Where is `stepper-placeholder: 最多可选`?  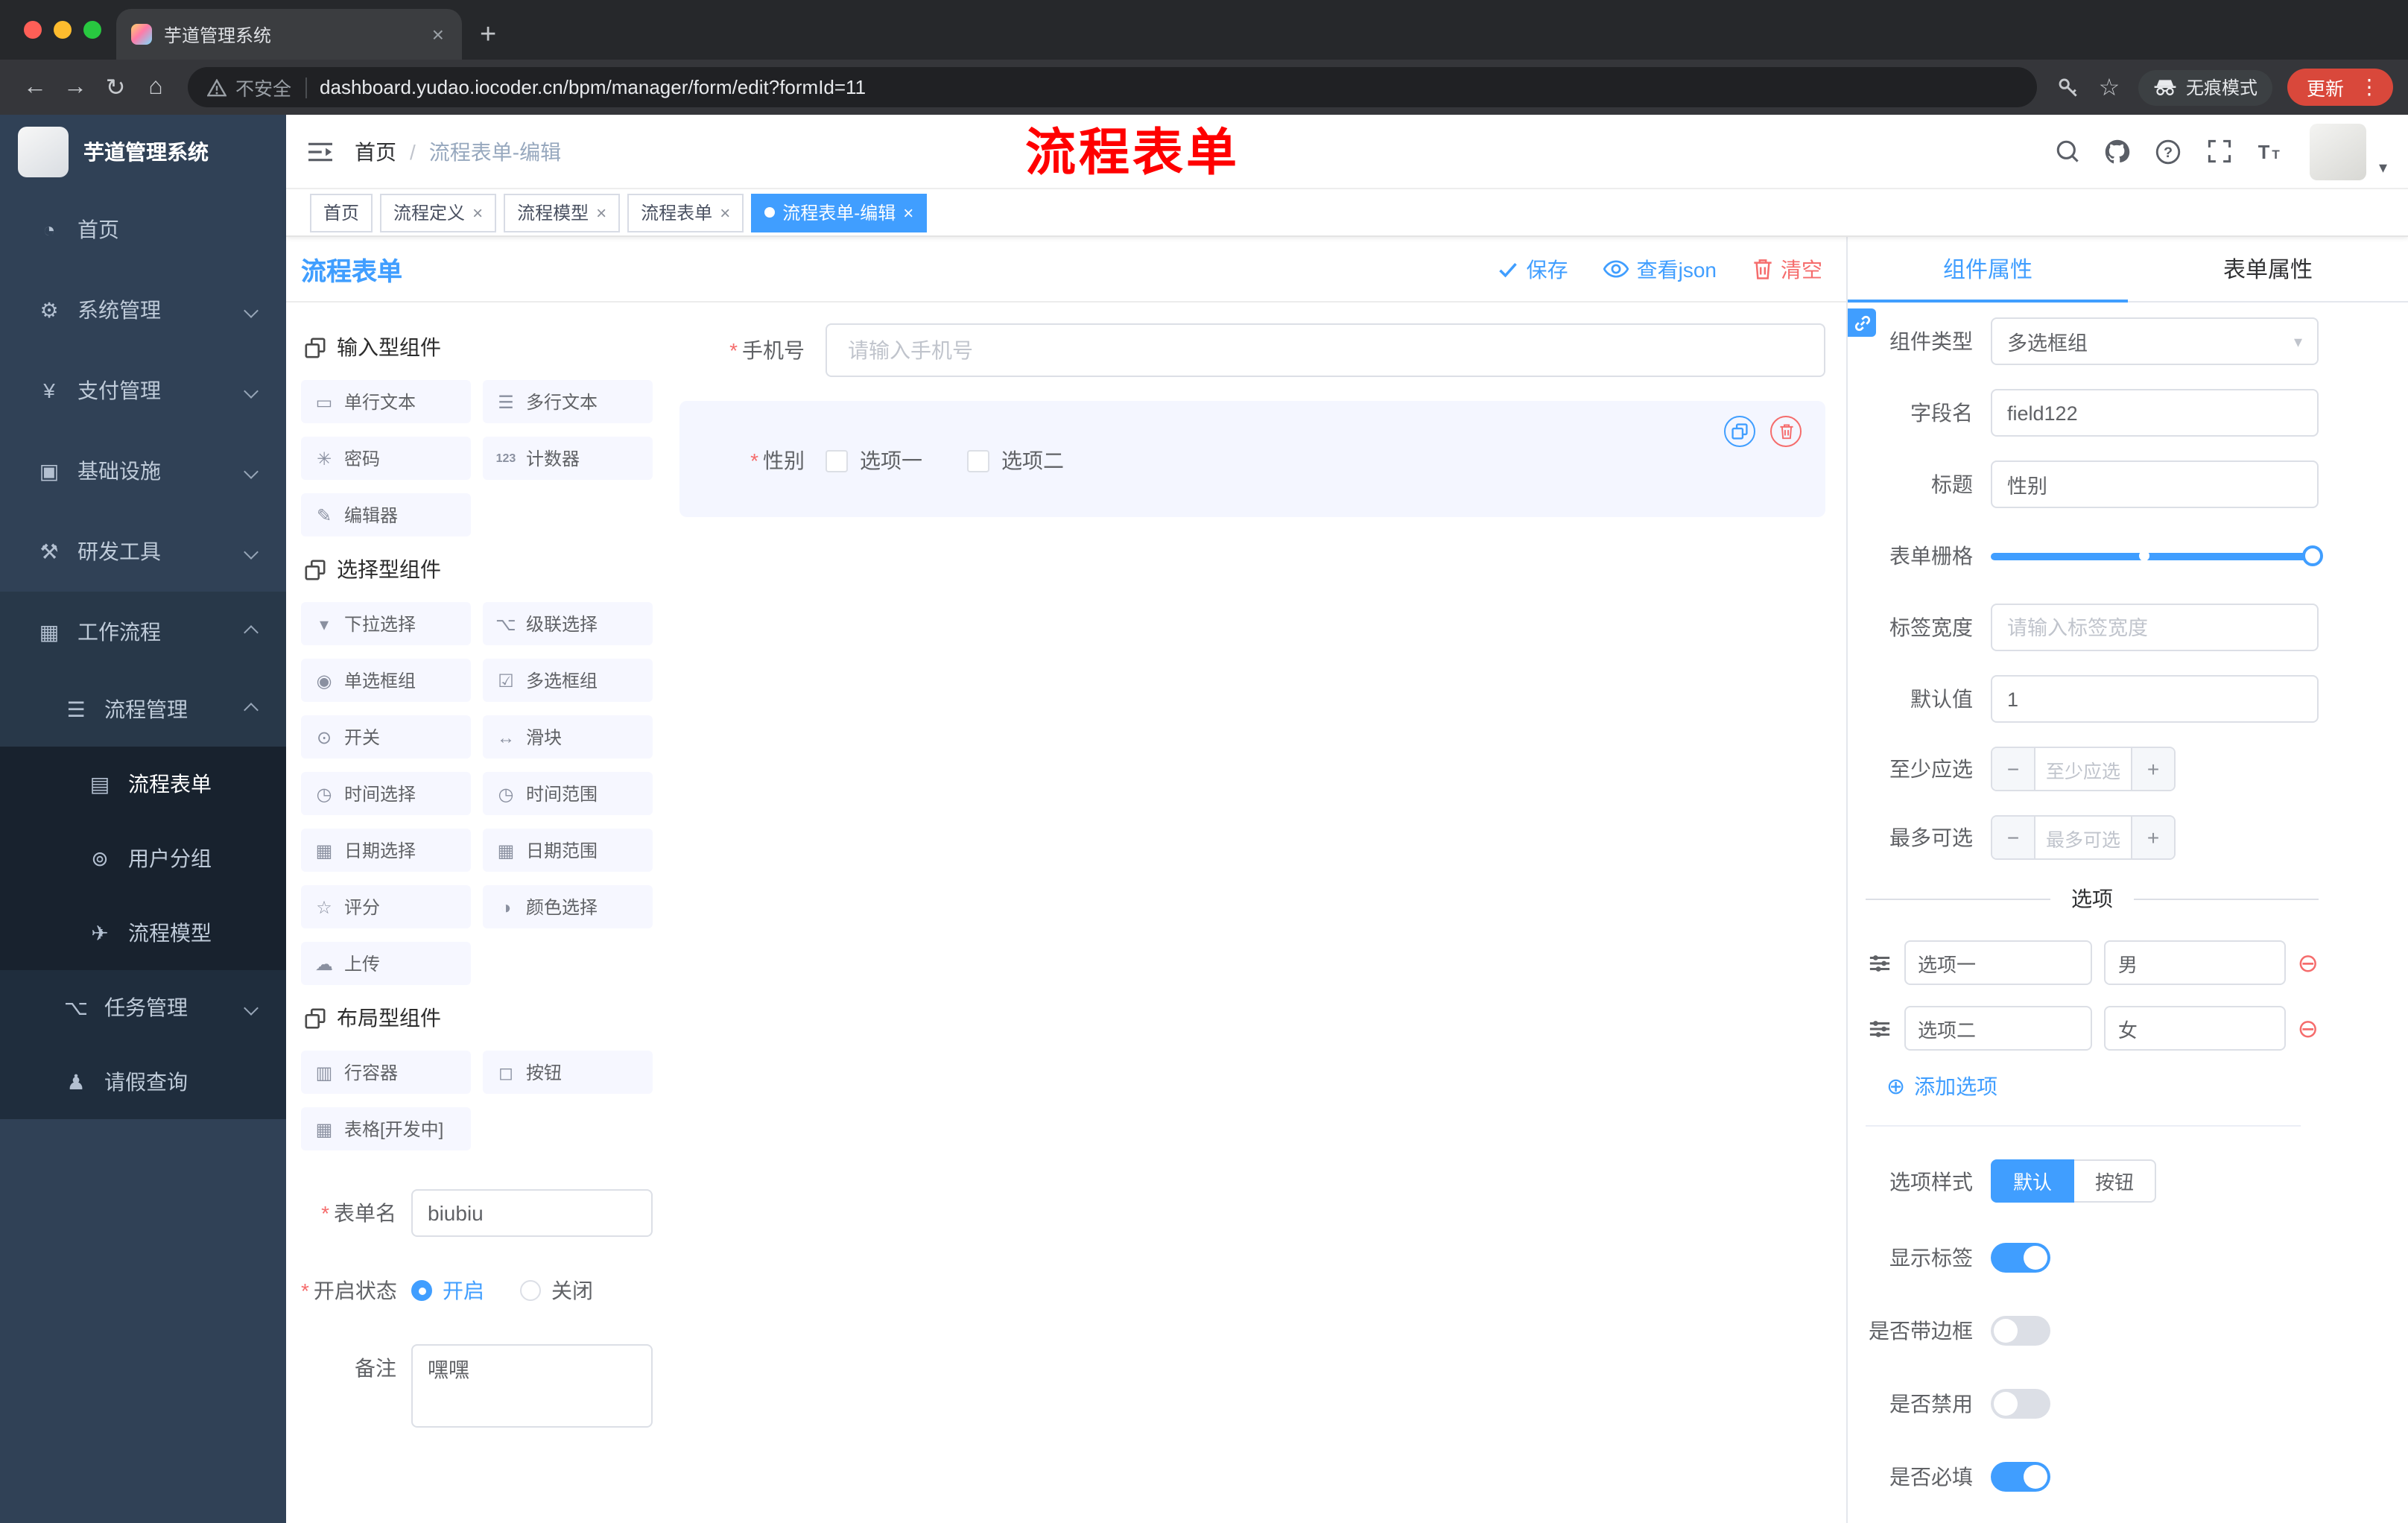 stepper-placeholder: 最多可选 is located at coordinates (2083, 838).